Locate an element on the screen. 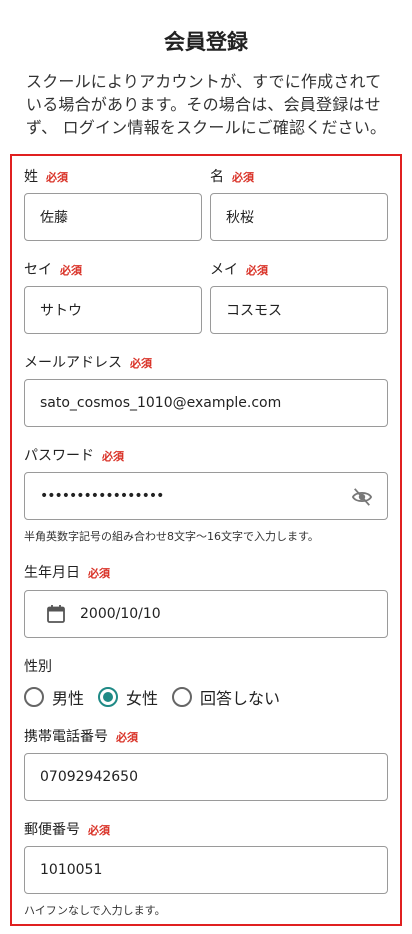 Image resolution: width=412 pixels, height=934 pixels. last-name-label: 姓必須 is located at coordinates (46, 176).